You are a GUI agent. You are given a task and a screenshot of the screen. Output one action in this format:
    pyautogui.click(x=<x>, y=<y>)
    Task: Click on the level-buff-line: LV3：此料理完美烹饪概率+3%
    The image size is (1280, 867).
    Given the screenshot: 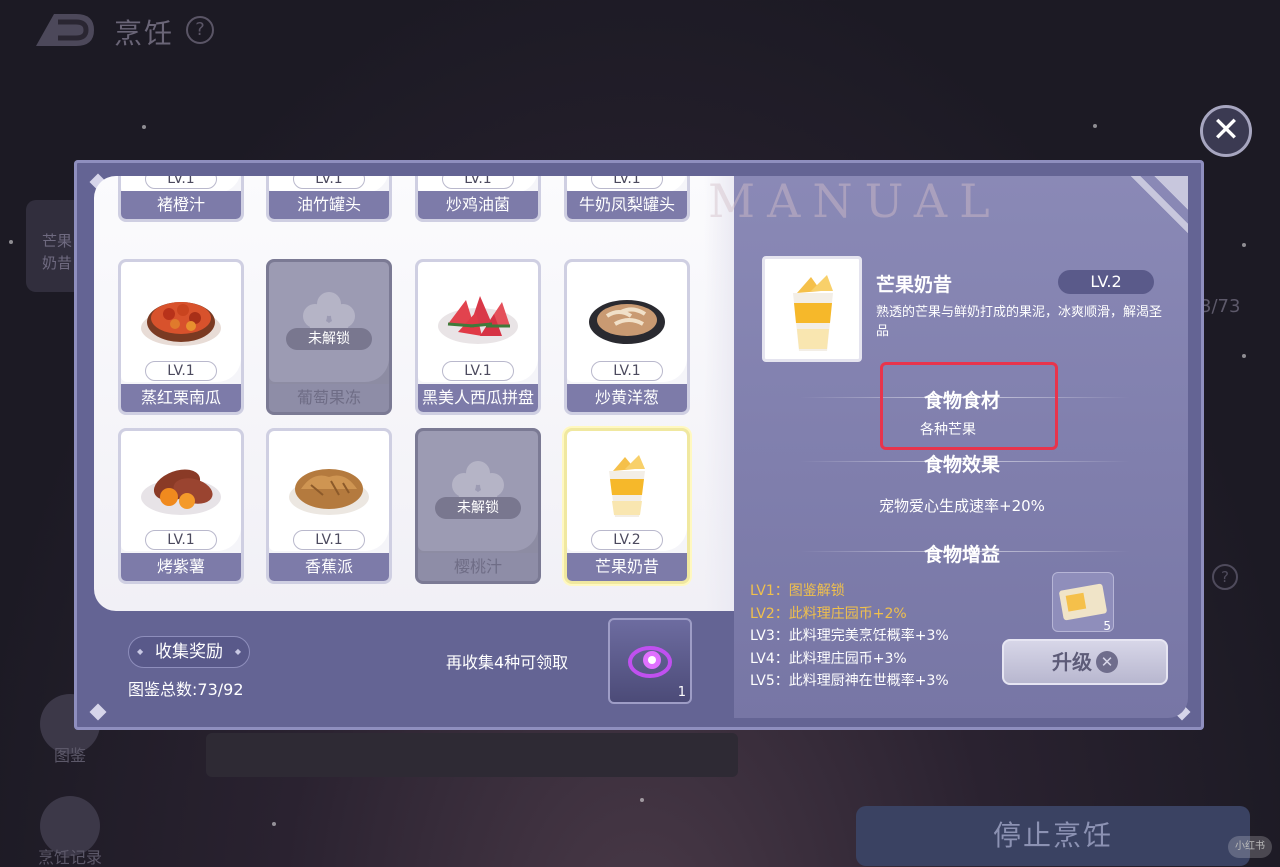 What is the action you would take?
    pyautogui.click(x=849, y=636)
    